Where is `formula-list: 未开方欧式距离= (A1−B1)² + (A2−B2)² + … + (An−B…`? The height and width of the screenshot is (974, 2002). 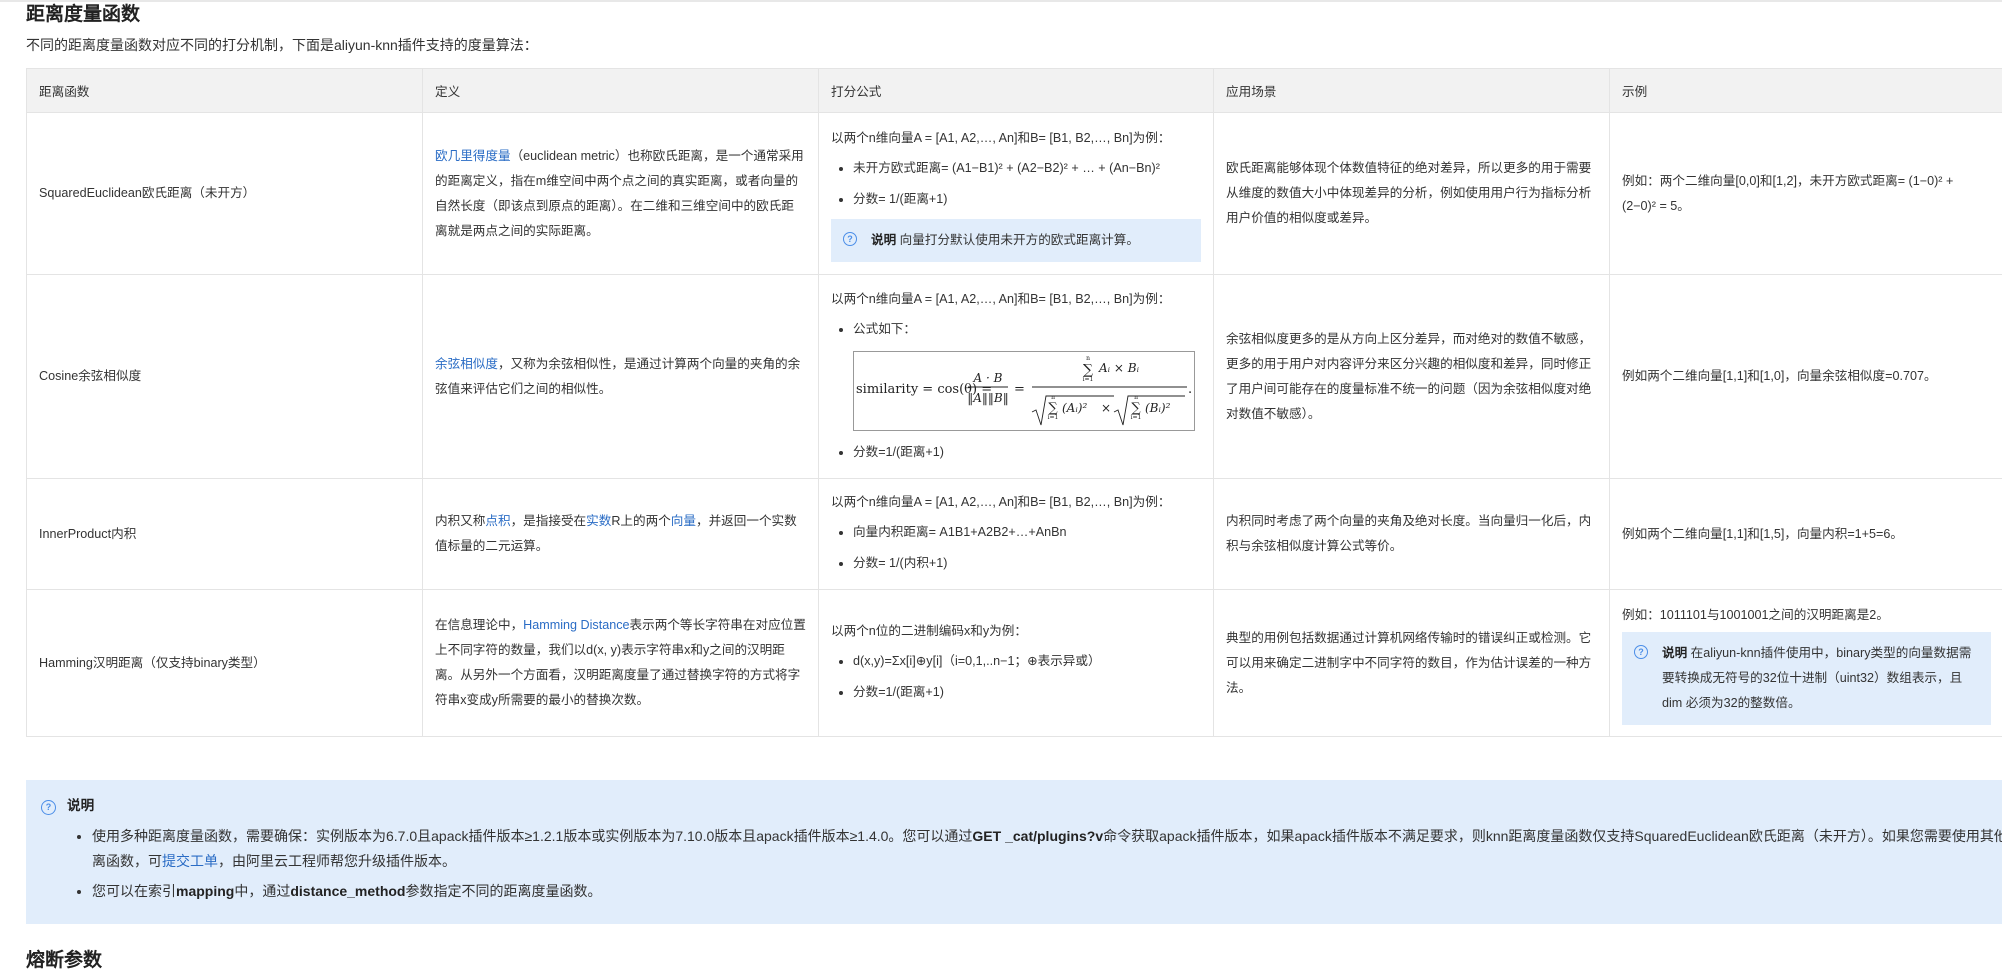 formula-list: 未开方欧式距离= (A1−B1)² + (A2−B2)² + … + (An−B… is located at coordinates (1016, 184).